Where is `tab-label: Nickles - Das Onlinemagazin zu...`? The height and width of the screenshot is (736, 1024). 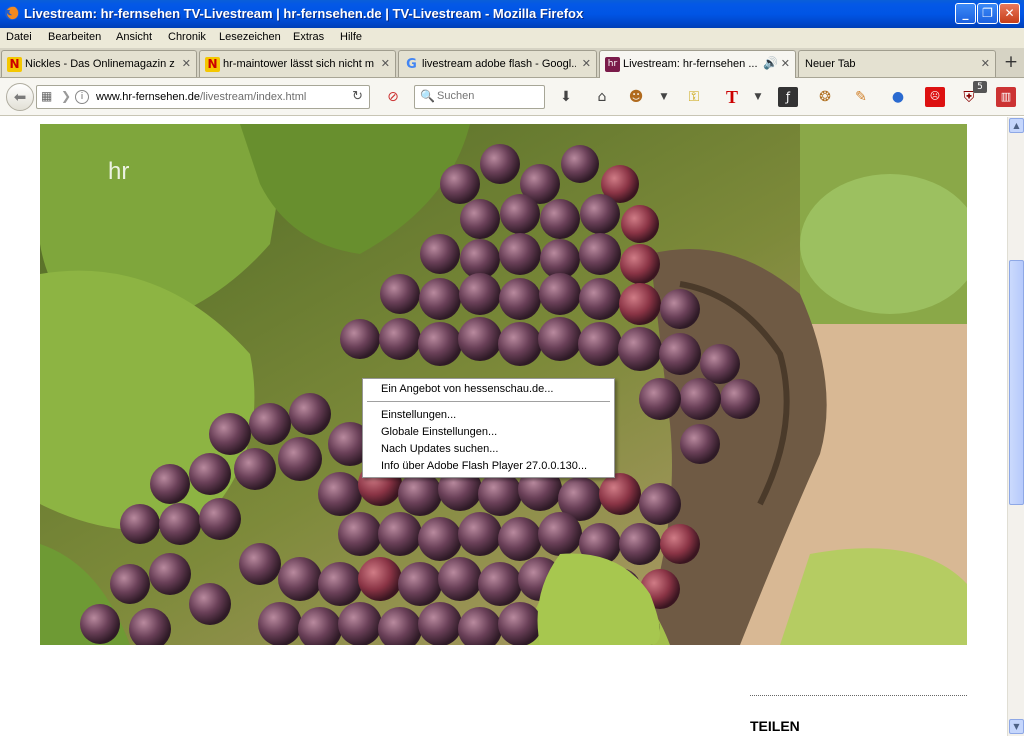 tab-label: Nickles - Das Onlinemagazin zu... is located at coordinates (100, 64).